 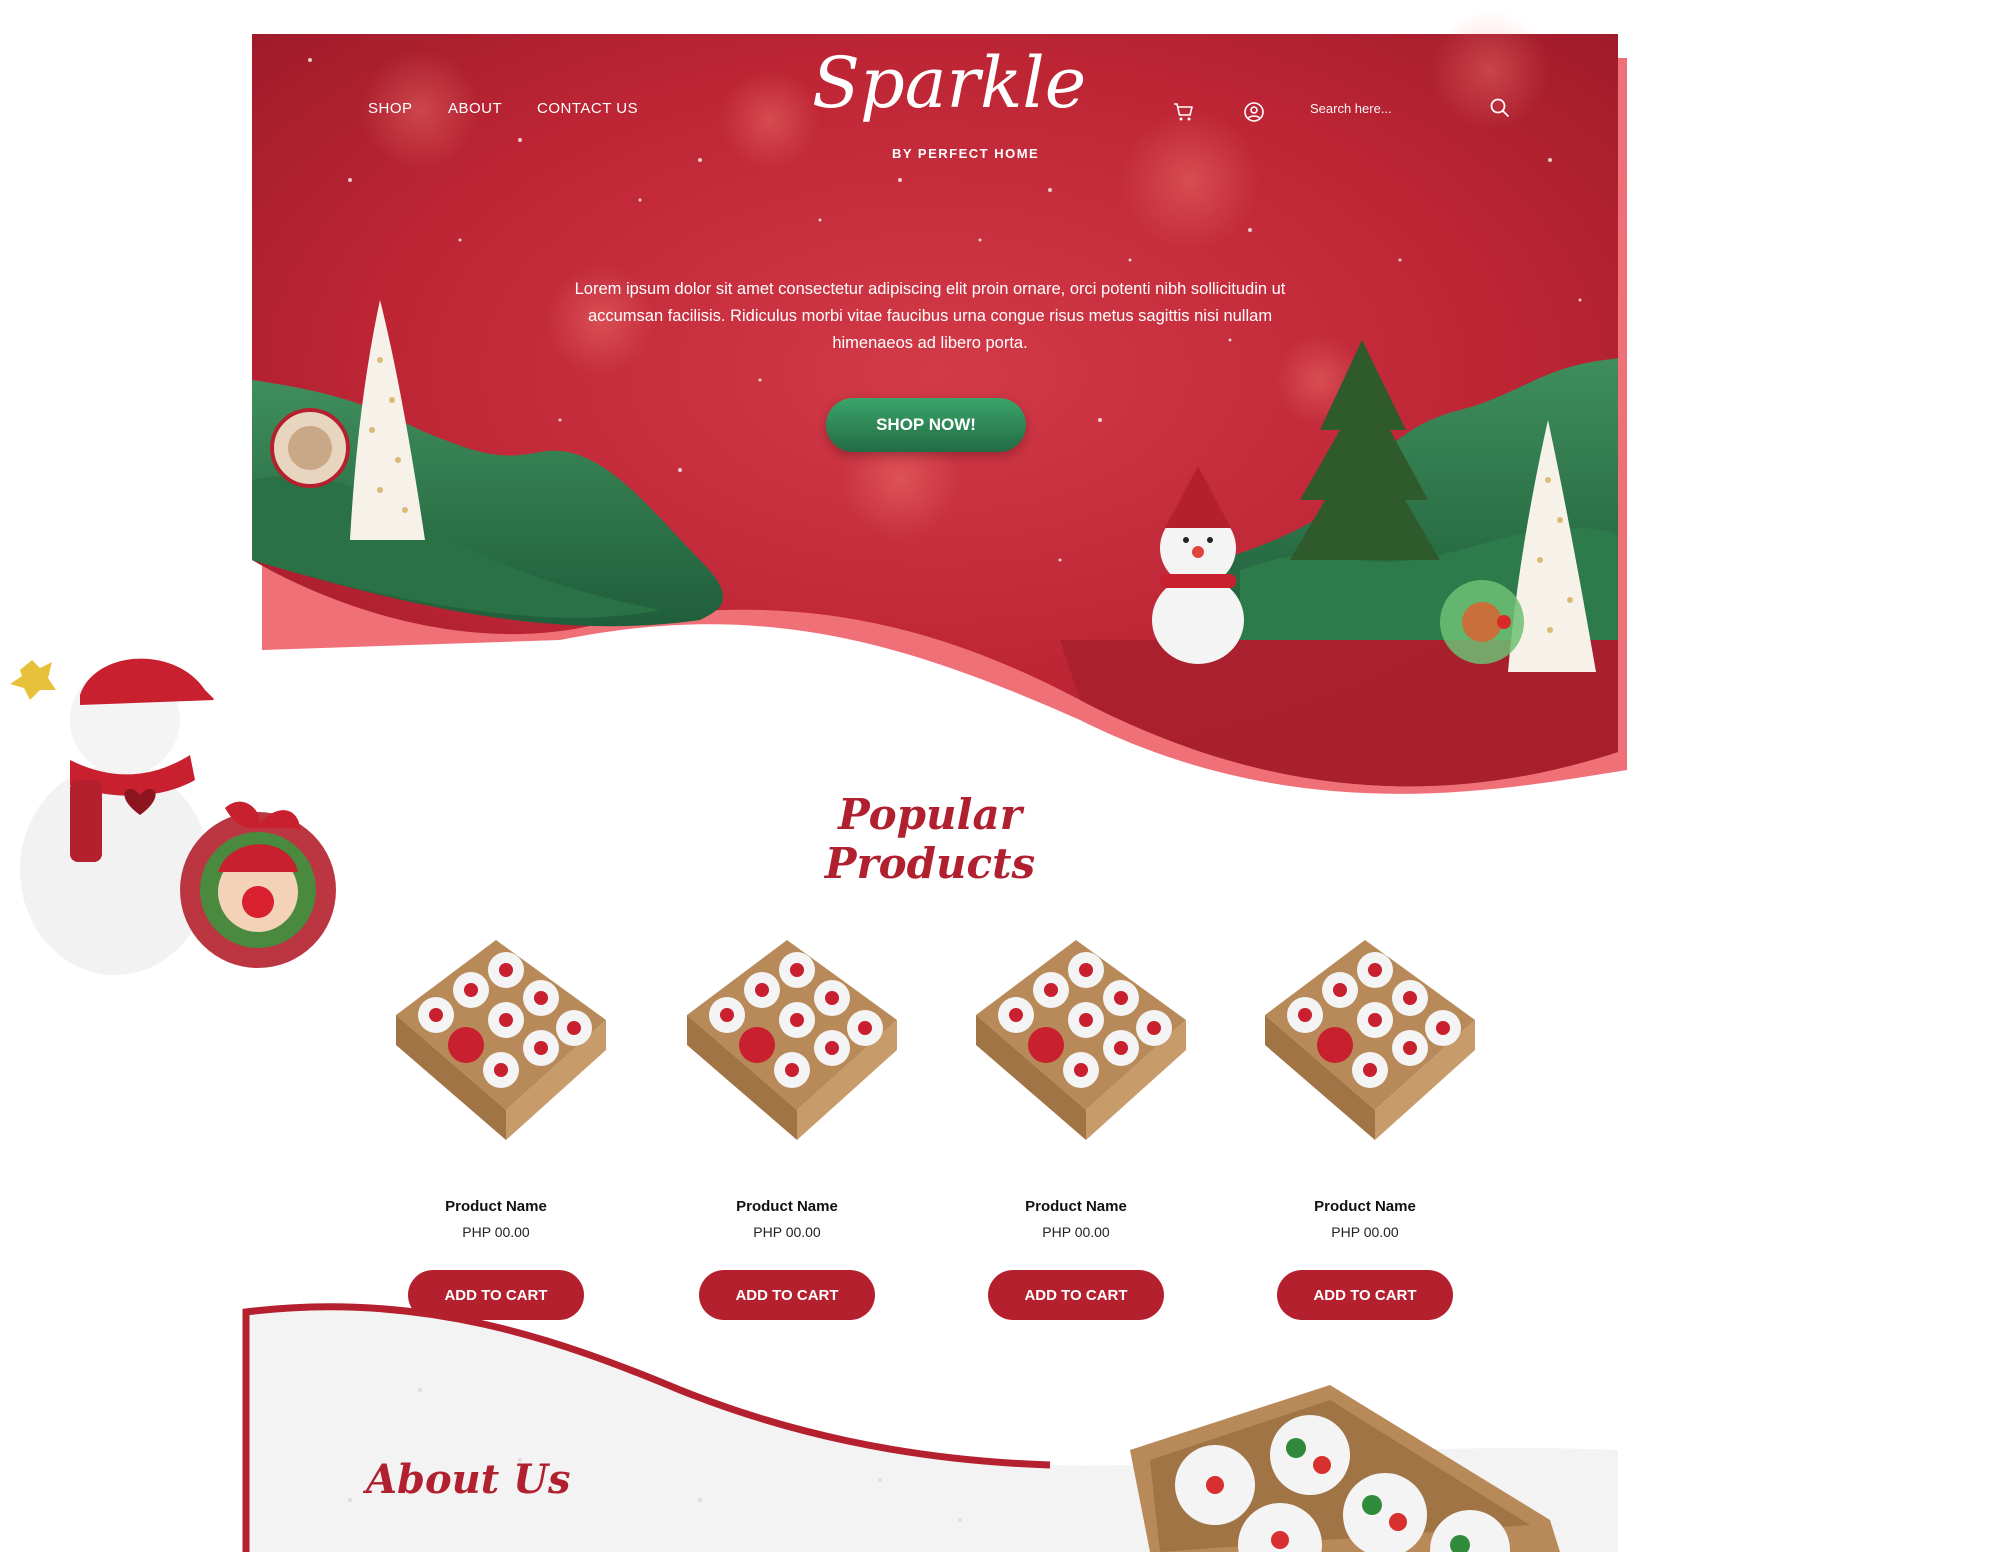 I want to click on snowman-decoration-image, so click(x=173, y=816).